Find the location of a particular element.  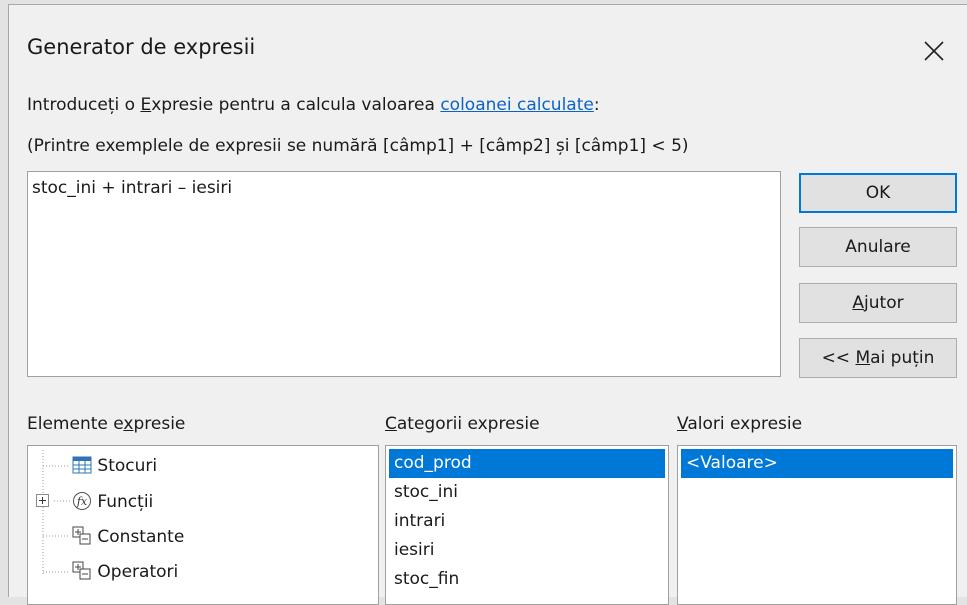

expand-plus-icon is located at coordinates (43, 501).